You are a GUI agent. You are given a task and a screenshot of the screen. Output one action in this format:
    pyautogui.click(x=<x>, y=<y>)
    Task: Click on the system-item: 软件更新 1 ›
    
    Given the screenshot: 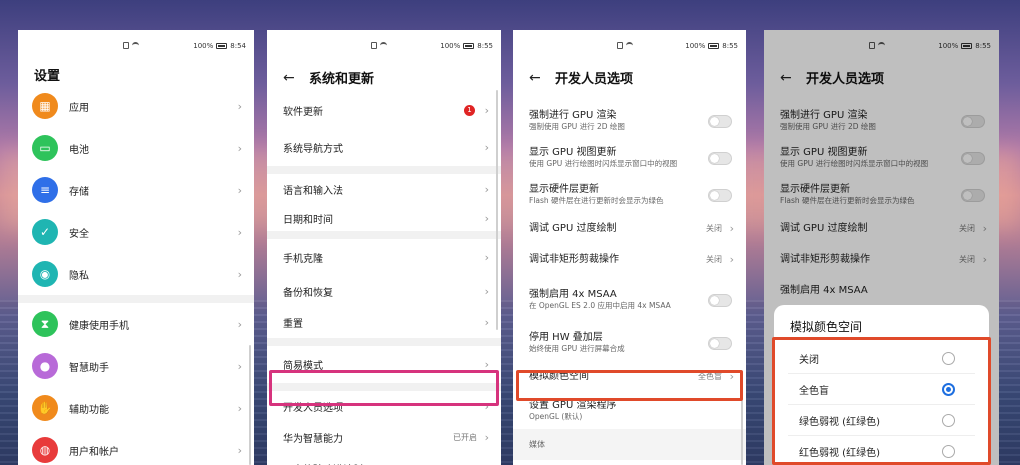 What is the action you would take?
    pyautogui.click(x=384, y=110)
    